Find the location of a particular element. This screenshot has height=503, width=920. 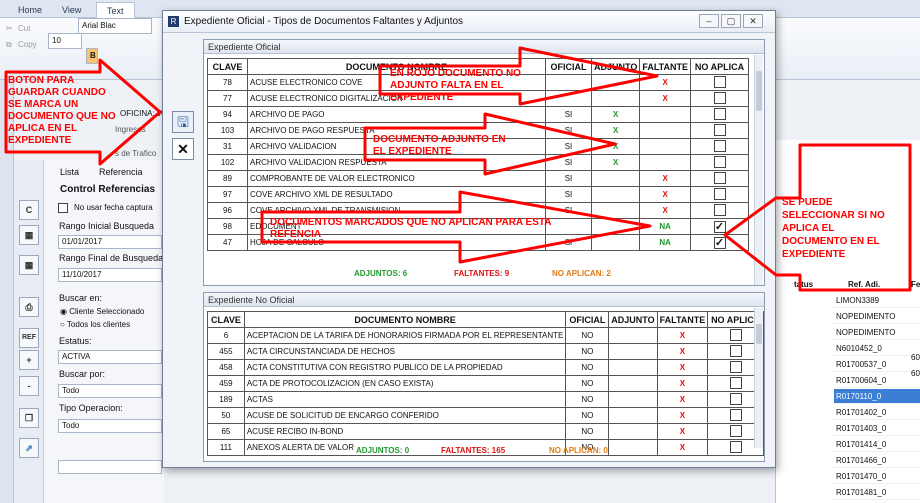

tab-text: Text is located at coordinates (115, 10).